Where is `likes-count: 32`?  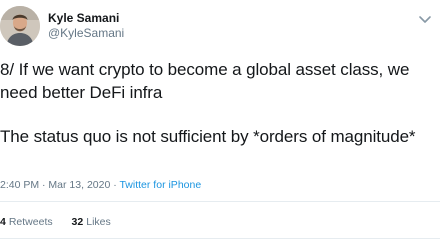
likes-count: 32 is located at coordinates (77, 222).